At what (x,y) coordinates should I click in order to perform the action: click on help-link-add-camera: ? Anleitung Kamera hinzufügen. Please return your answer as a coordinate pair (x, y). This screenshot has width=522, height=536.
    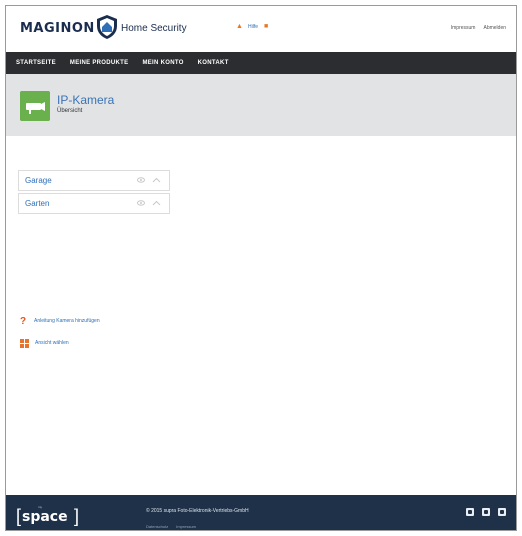
    Looking at the image, I should click on (60, 321).